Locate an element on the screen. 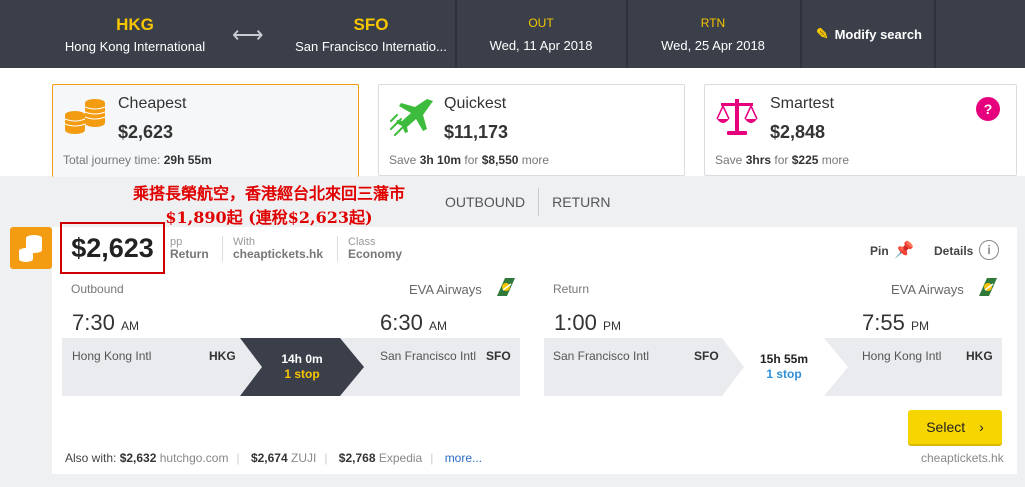 The image size is (1025, 487). destination-code: SFO is located at coordinates (371, 24).